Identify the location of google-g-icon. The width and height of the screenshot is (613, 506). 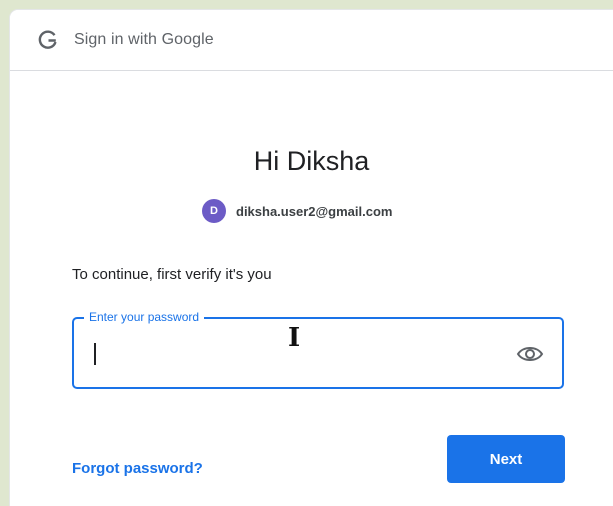
(48, 40).